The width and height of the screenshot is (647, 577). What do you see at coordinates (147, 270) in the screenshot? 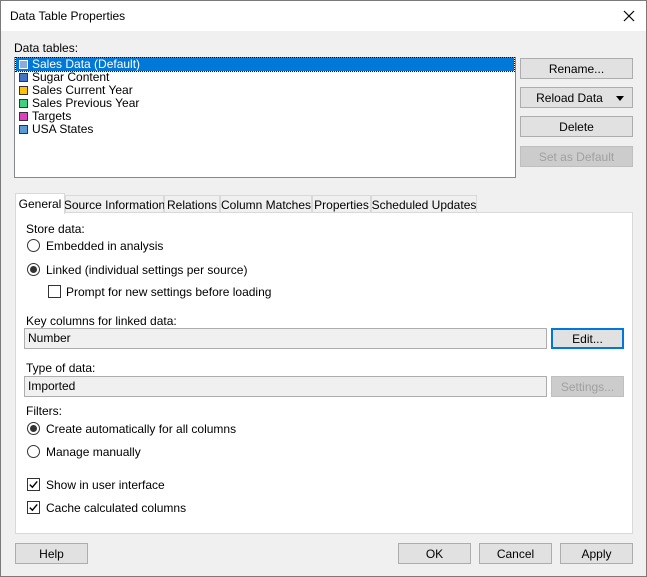
I see `linked-label: Linked (individual settings per source)` at bounding box center [147, 270].